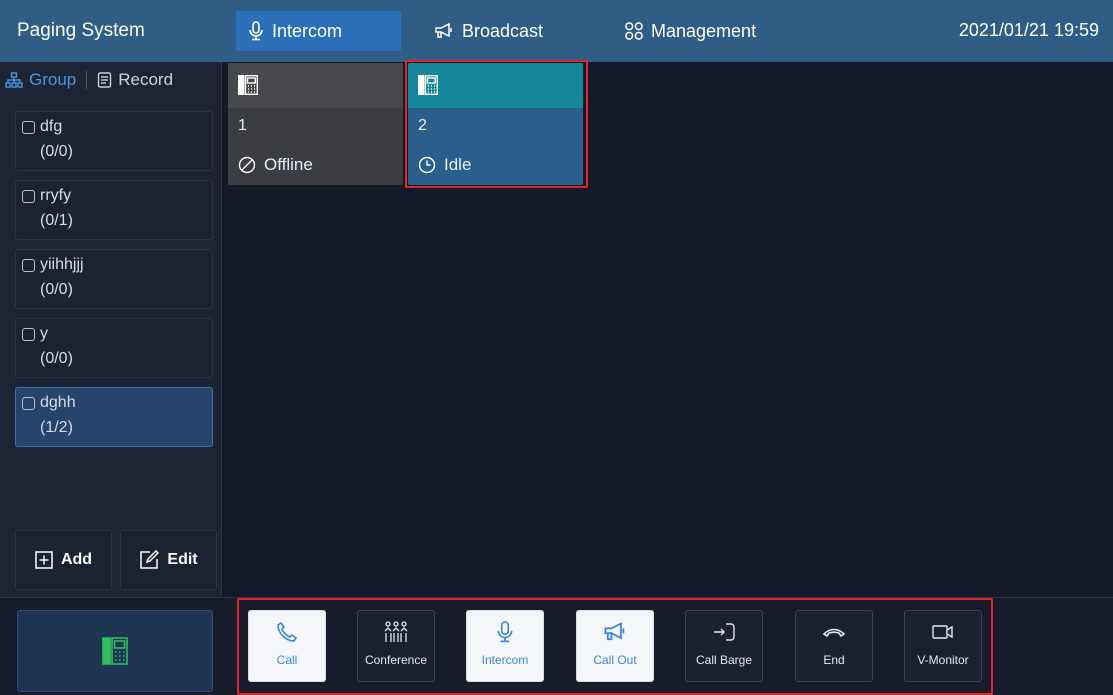  I want to click on group-name: y, so click(44, 333).